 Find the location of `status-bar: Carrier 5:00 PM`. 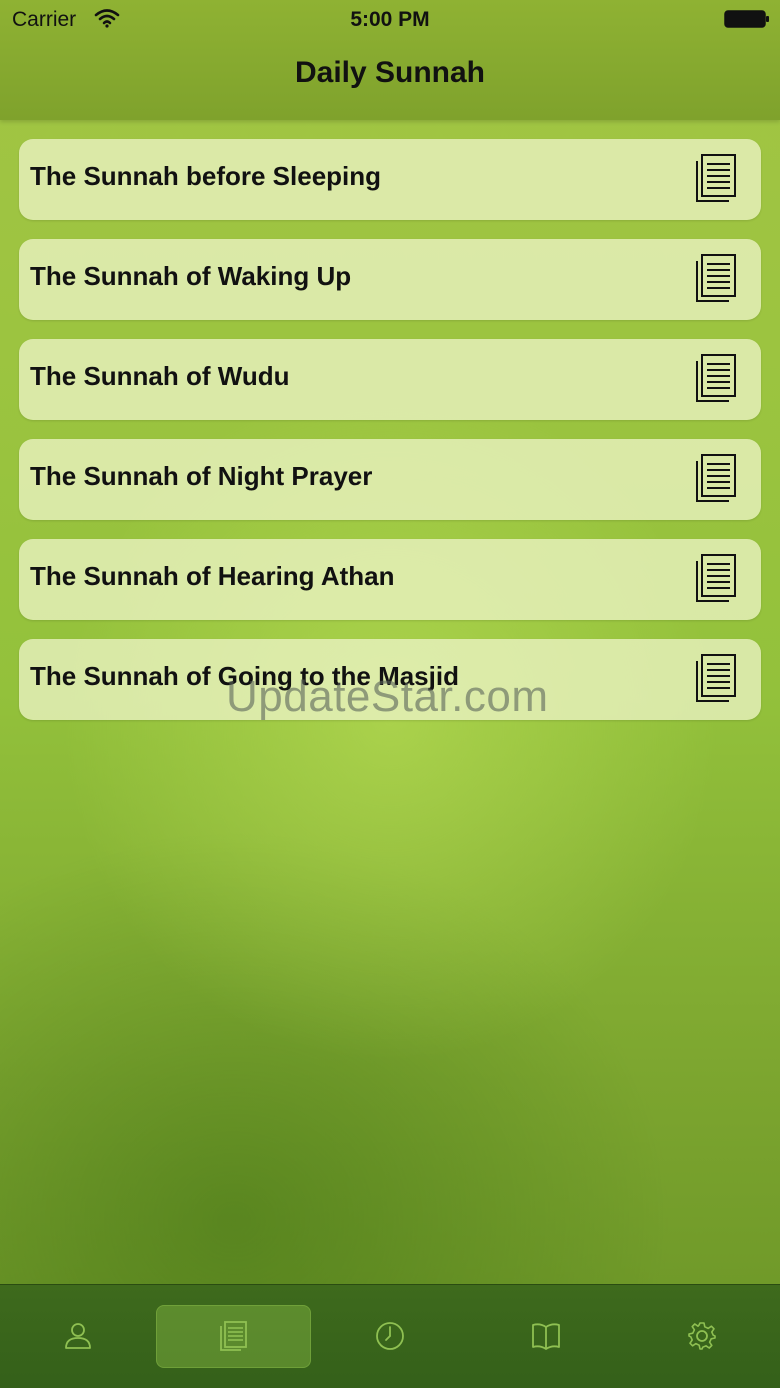

status-bar: Carrier 5:00 PM is located at coordinates (390, 20).